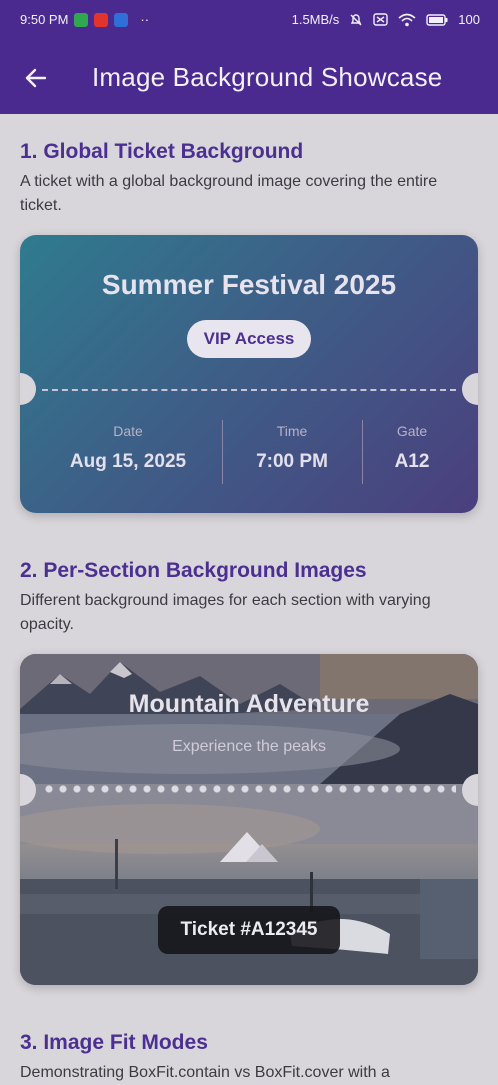 This screenshot has height=1085, width=498. Describe the element at coordinates (315, 19) in the screenshot. I see `network-speed: 1.5MB/s` at that location.